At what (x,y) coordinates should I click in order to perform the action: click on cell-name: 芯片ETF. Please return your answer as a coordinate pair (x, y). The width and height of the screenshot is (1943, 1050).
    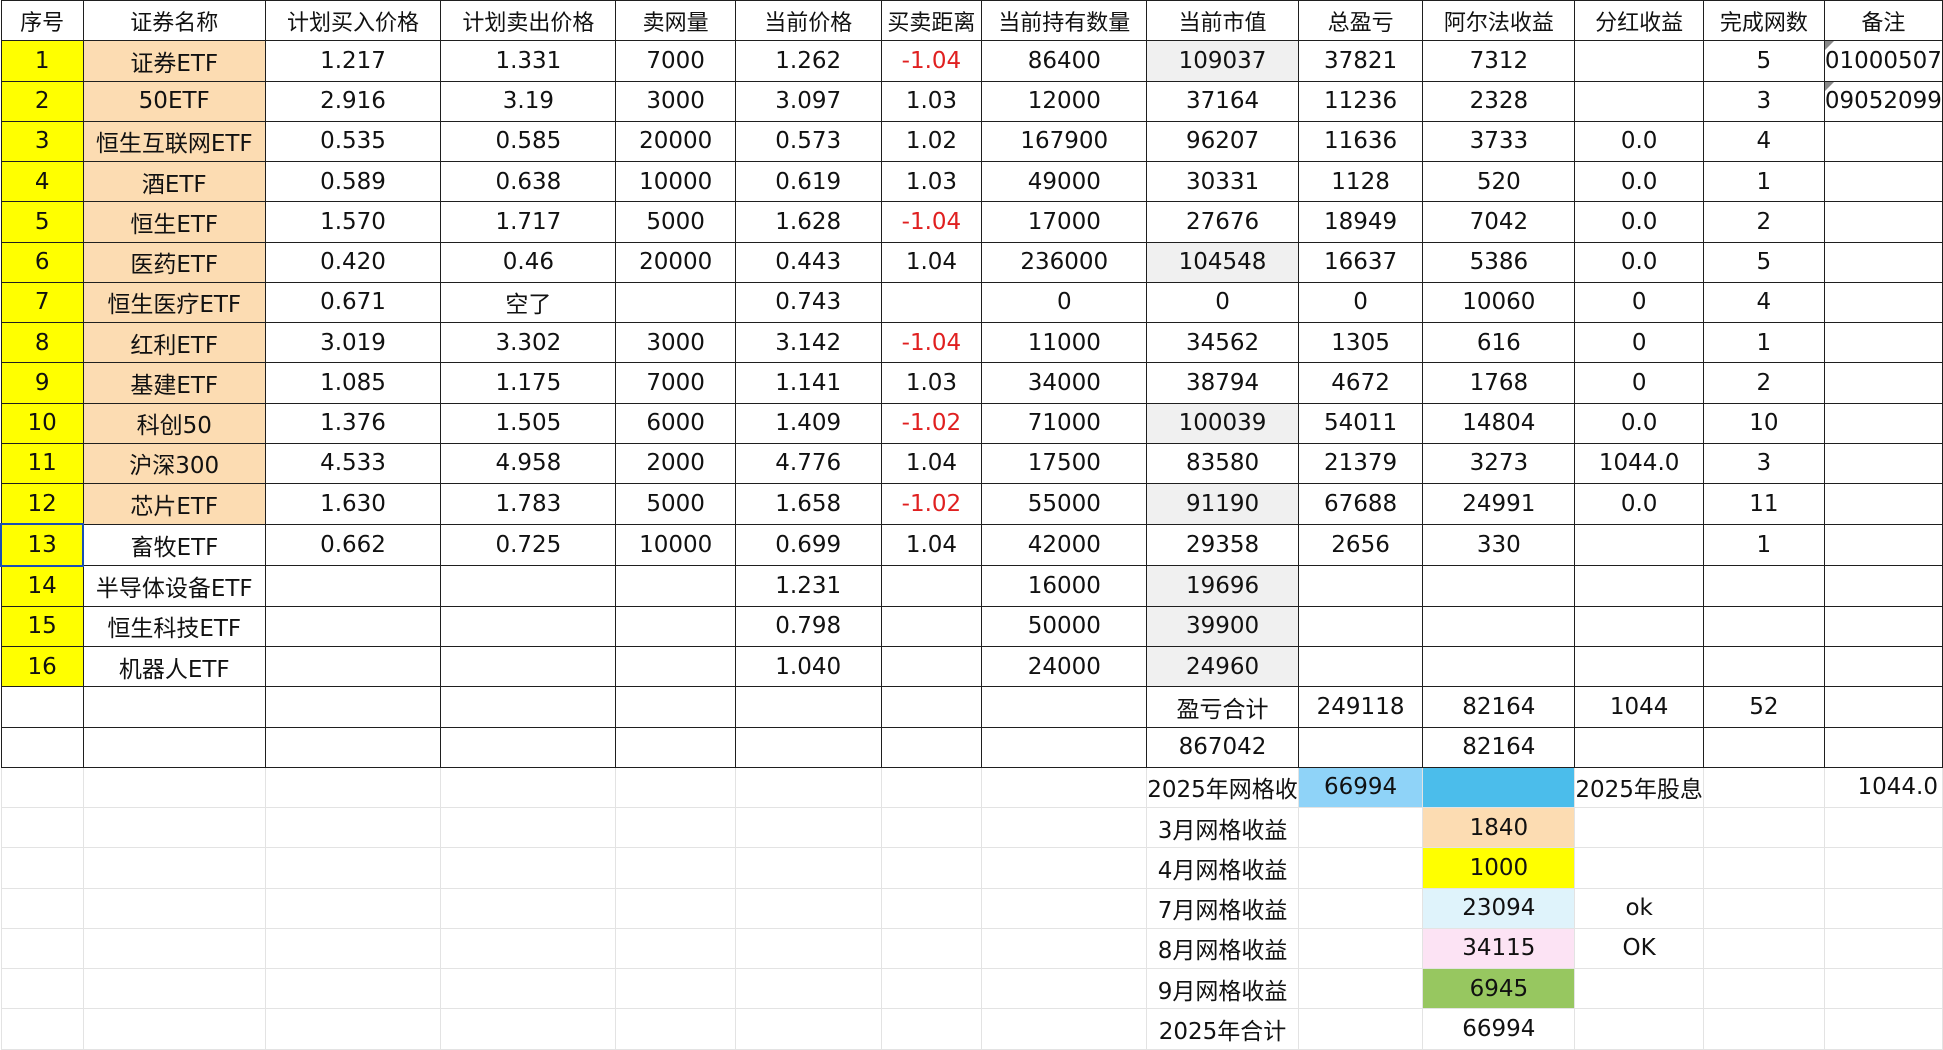
    Looking at the image, I should click on (174, 504).